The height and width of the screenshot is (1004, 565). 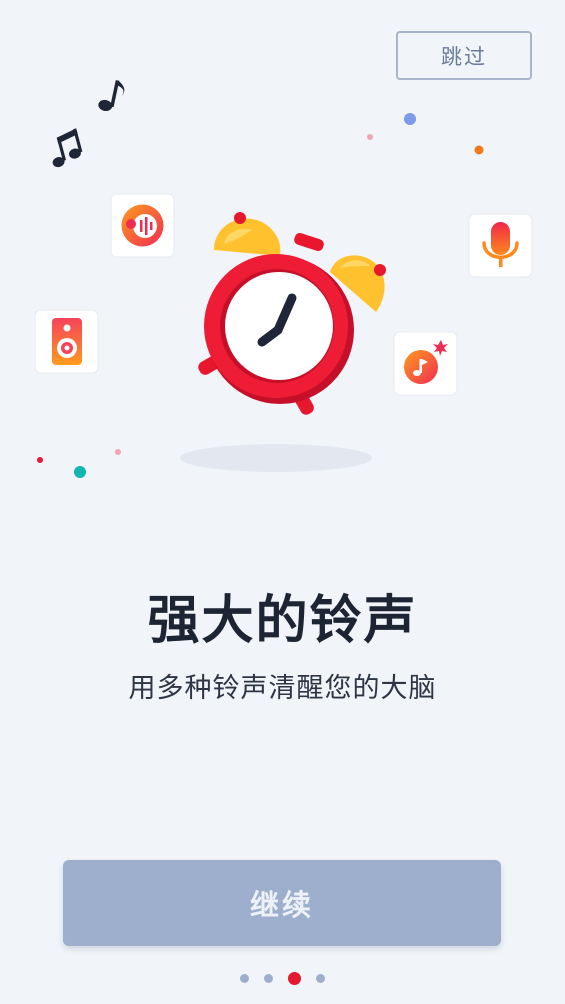 What do you see at coordinates (294, 978) in the screenshot?
I see `page-dot-active` at bounding box center [294, 978].